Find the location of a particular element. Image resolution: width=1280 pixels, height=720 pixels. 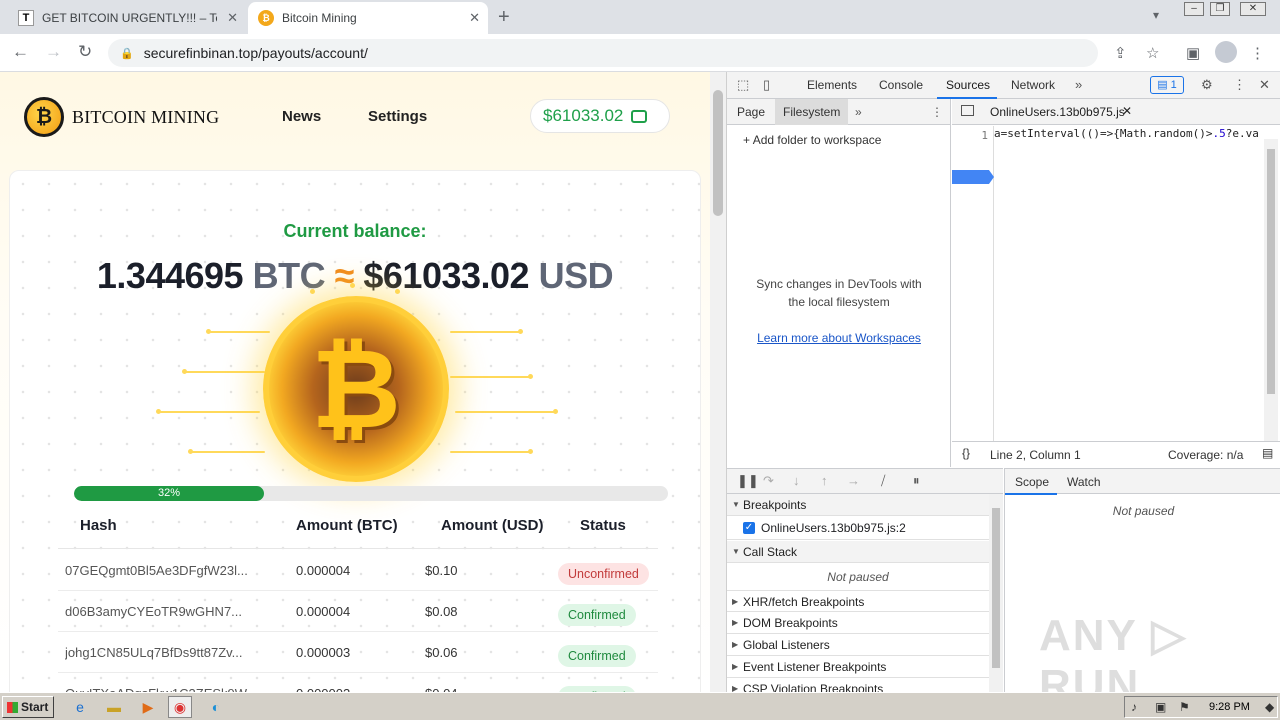

step-icon: → is located at coordinates (853, 480).